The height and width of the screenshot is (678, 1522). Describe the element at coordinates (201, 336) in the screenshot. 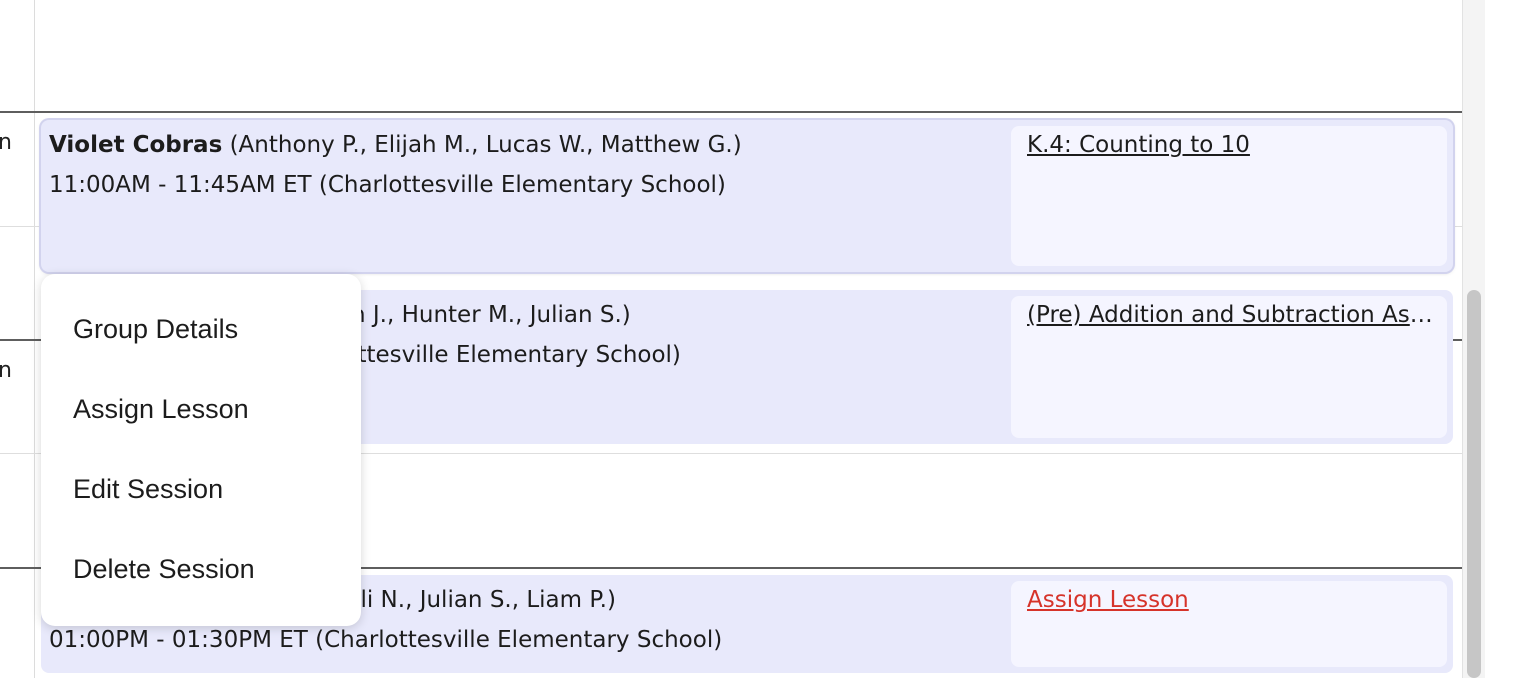

I see `menu-item-group-details: Group Details` at that location.